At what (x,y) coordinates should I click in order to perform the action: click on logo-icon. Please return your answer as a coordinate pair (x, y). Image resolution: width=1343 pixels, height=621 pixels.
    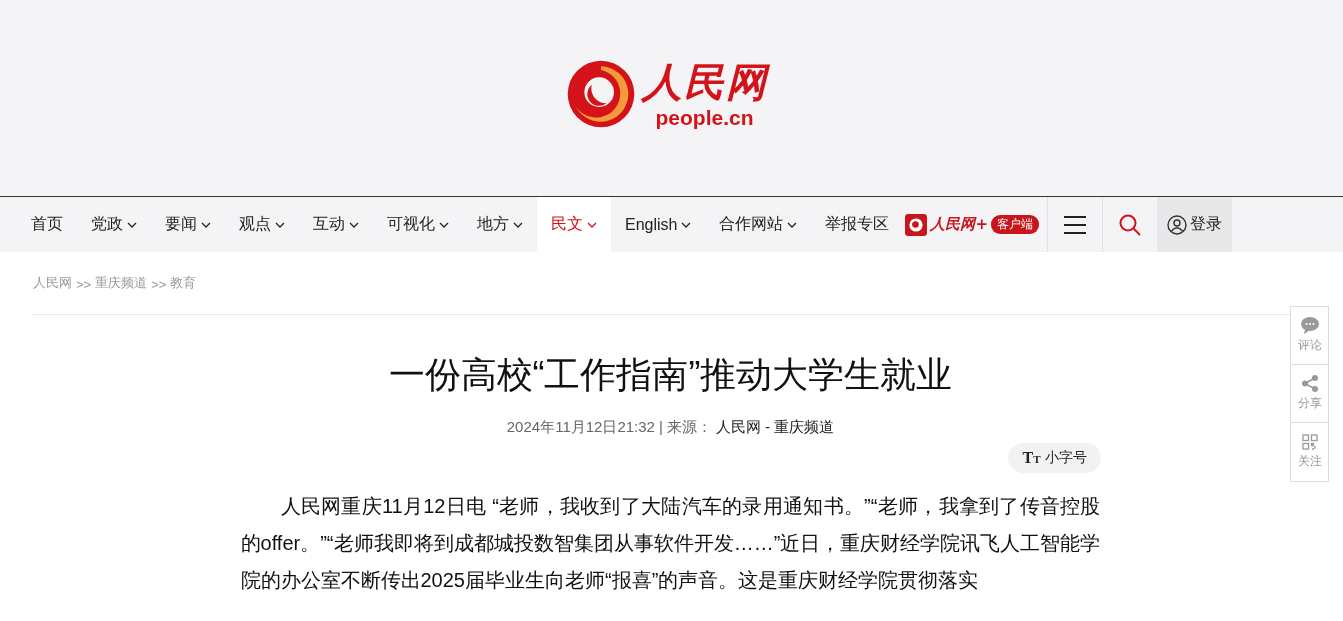
    Looking at the image, I should click on (916, 224).